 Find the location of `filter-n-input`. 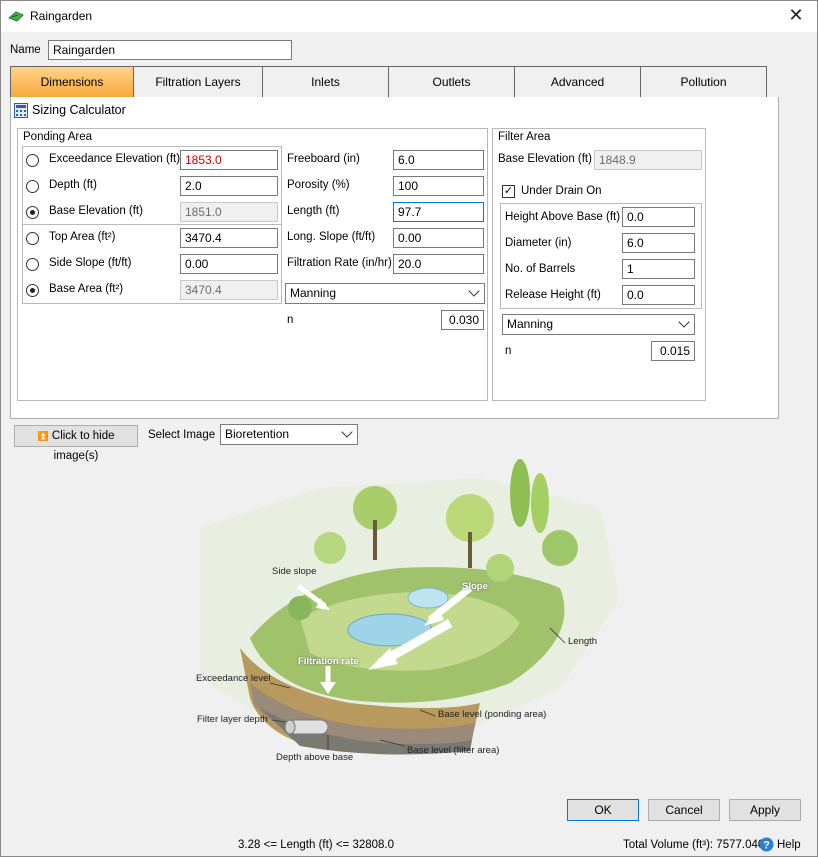

filter-n-input is located at coordinates (673, 351).